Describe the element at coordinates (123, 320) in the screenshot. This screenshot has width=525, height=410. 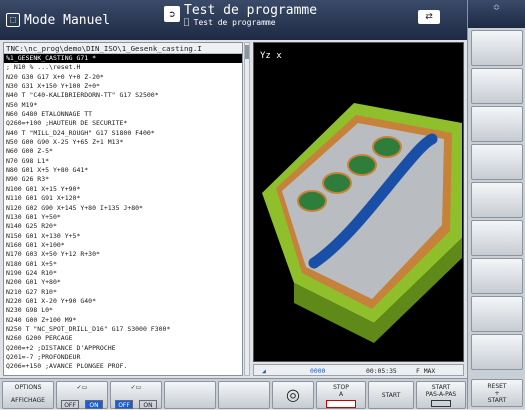
I see `program-line: N240 G00 Z+100 M9*` at that location.